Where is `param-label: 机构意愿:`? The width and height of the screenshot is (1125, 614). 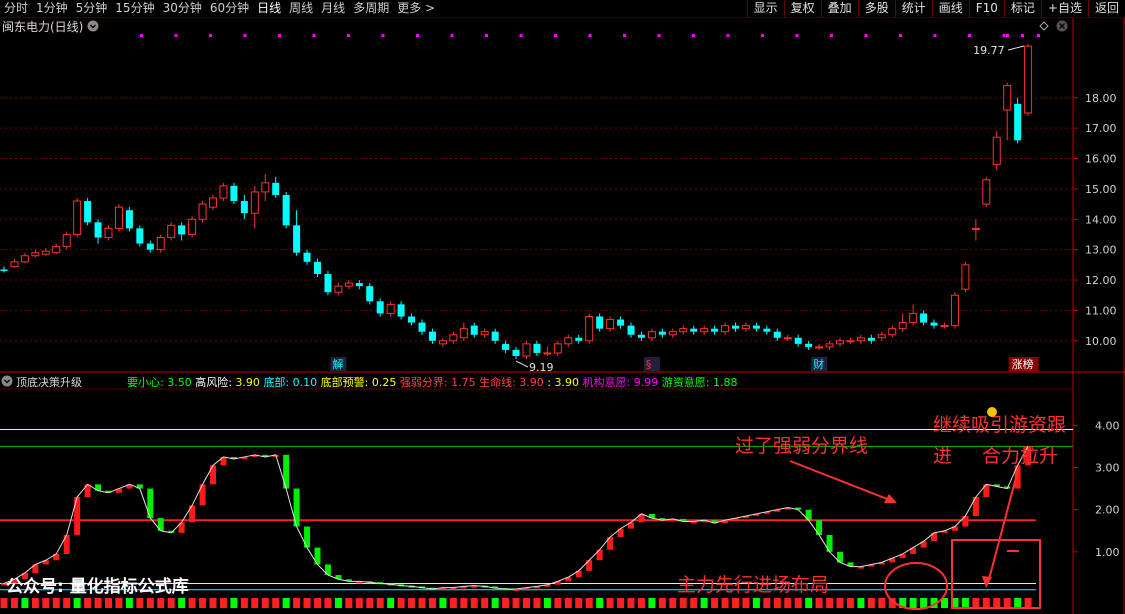 param-label: 机构意愿: is located at coordinates (607, 382).